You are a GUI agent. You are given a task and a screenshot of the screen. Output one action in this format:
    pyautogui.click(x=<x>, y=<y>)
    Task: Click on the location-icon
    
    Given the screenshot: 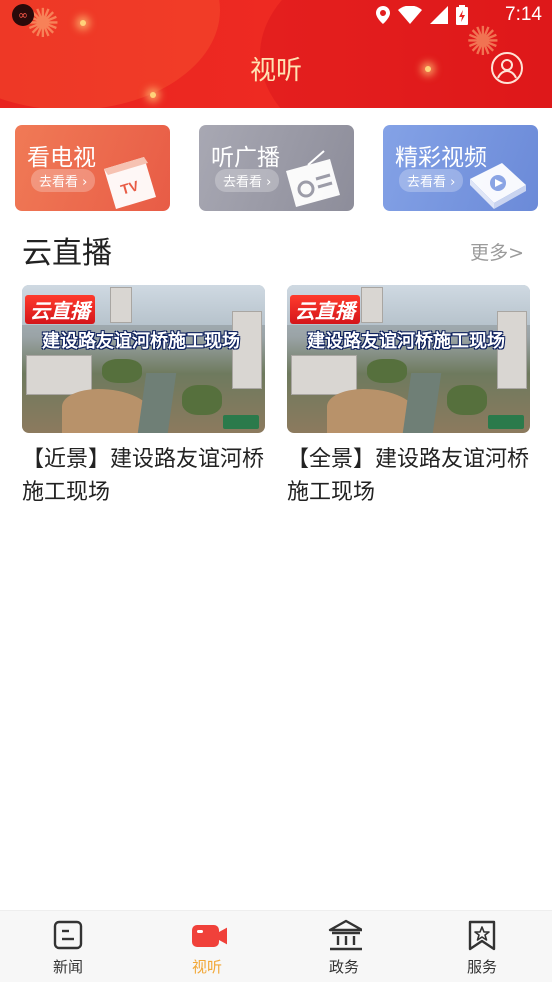 What is the action you would take?
    pyautogui.click(x=383, y=15)
    